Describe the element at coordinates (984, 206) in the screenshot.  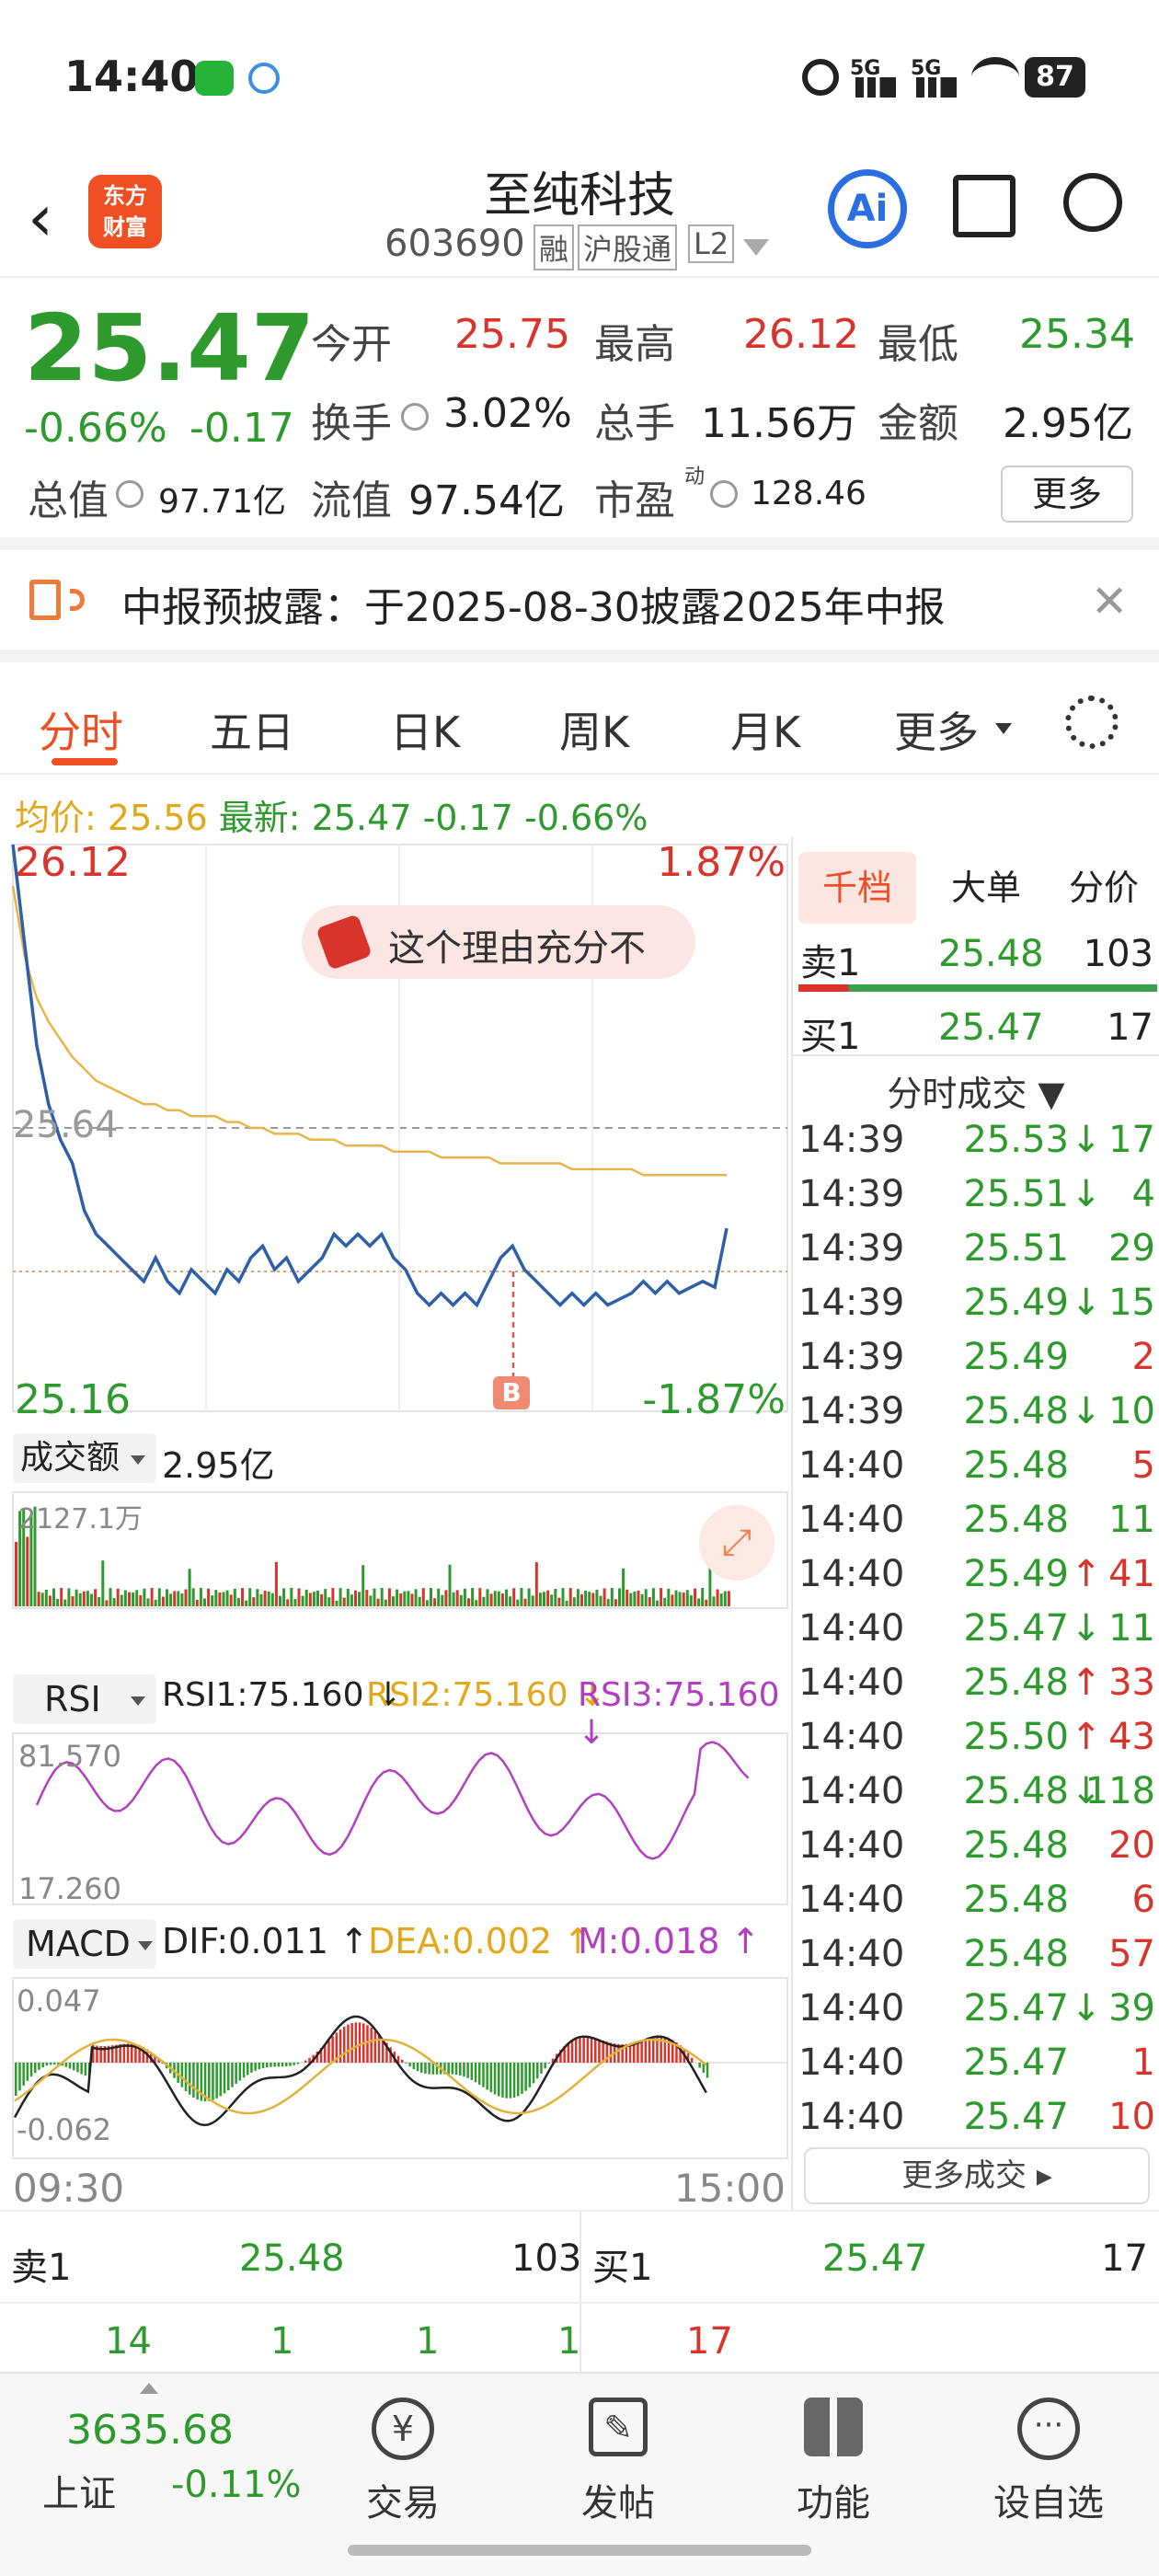
I see `share-icon` at that location.